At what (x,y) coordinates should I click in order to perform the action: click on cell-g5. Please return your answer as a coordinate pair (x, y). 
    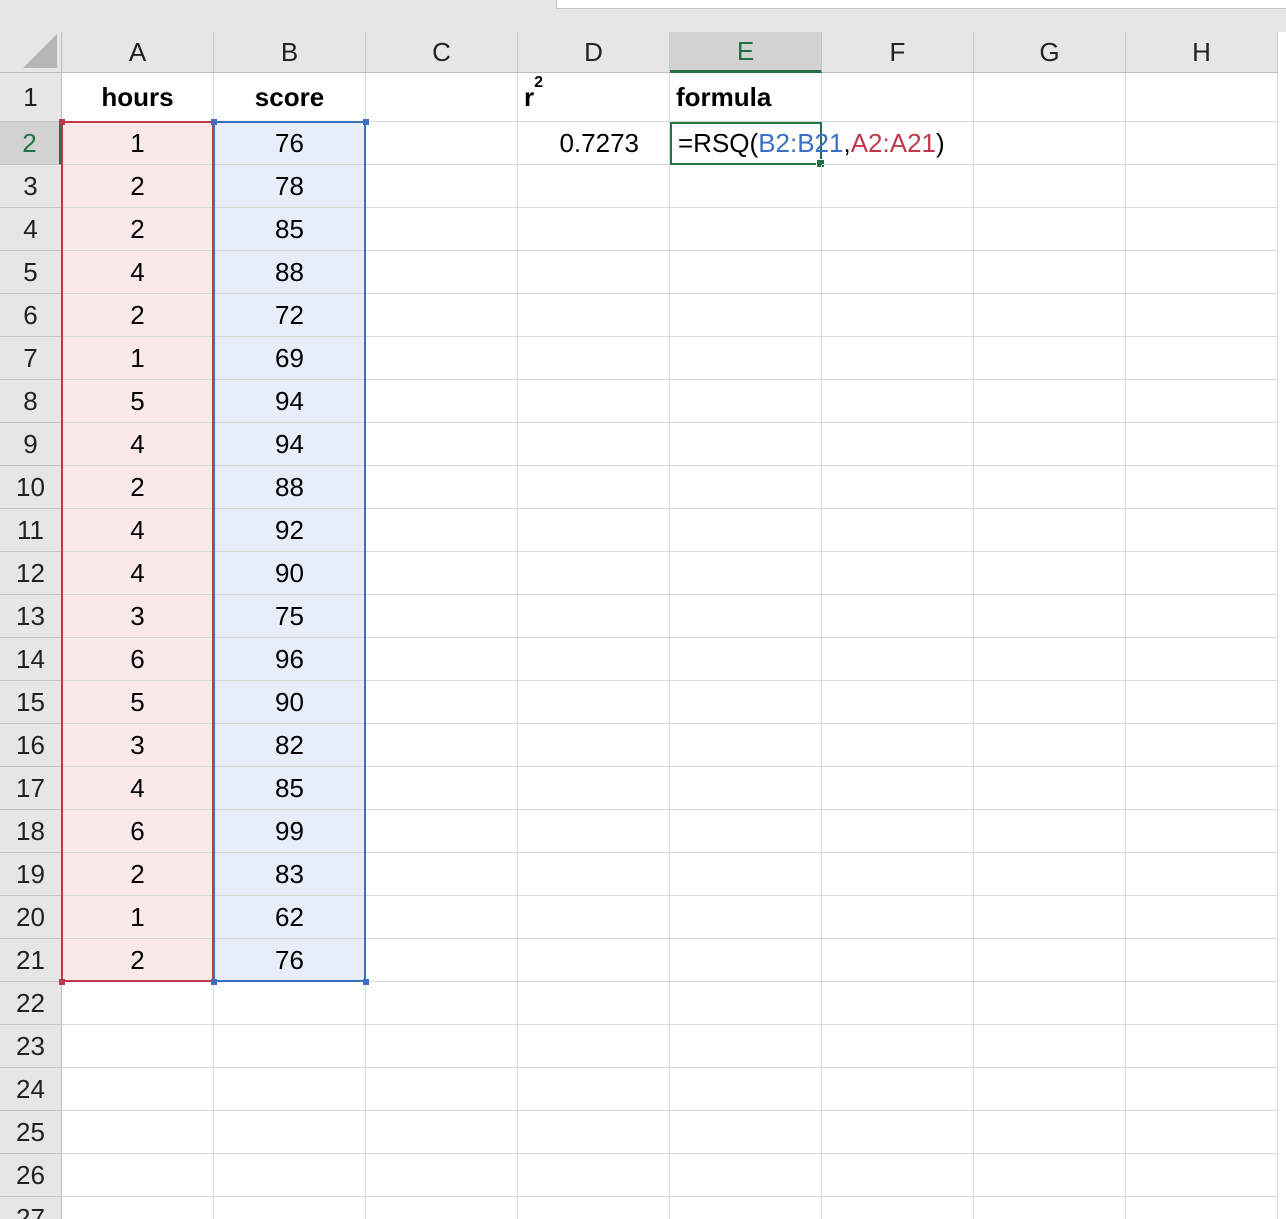
    Looking at the image, I should click on (1050, 272).